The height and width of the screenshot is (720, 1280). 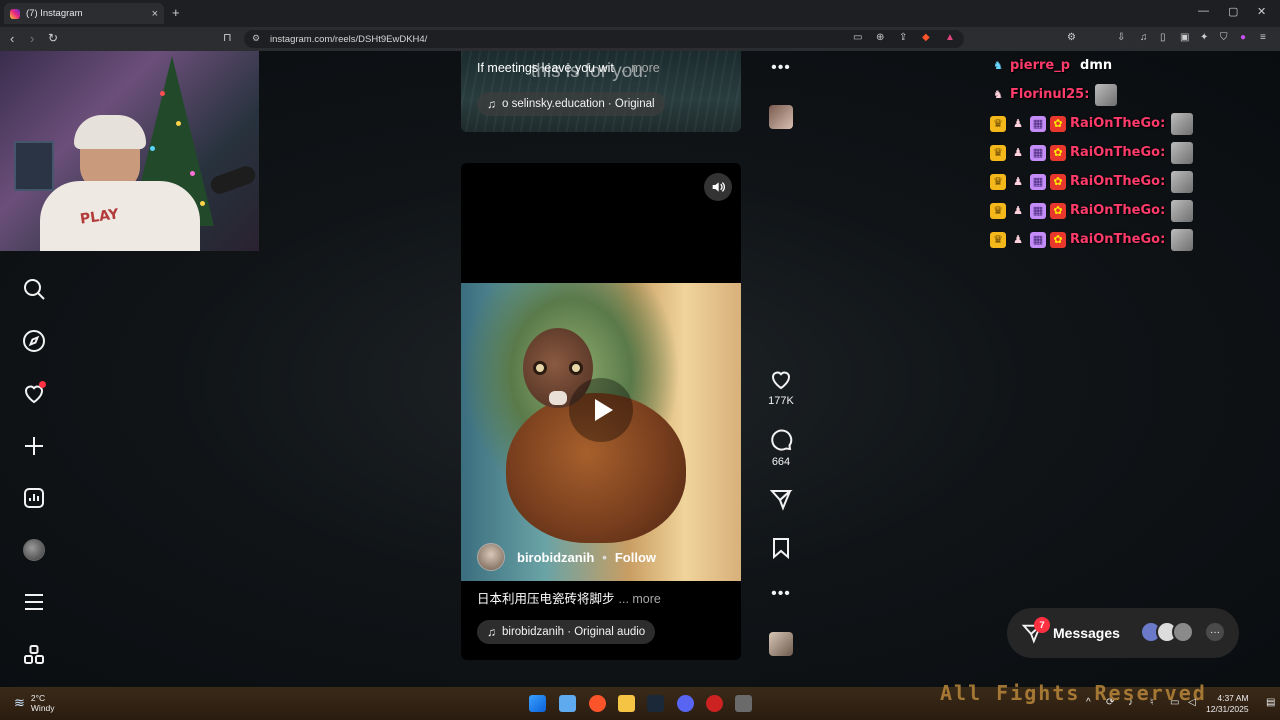 I want to click on browser-menu-icon: ≡, so click(x=1263, y=37).